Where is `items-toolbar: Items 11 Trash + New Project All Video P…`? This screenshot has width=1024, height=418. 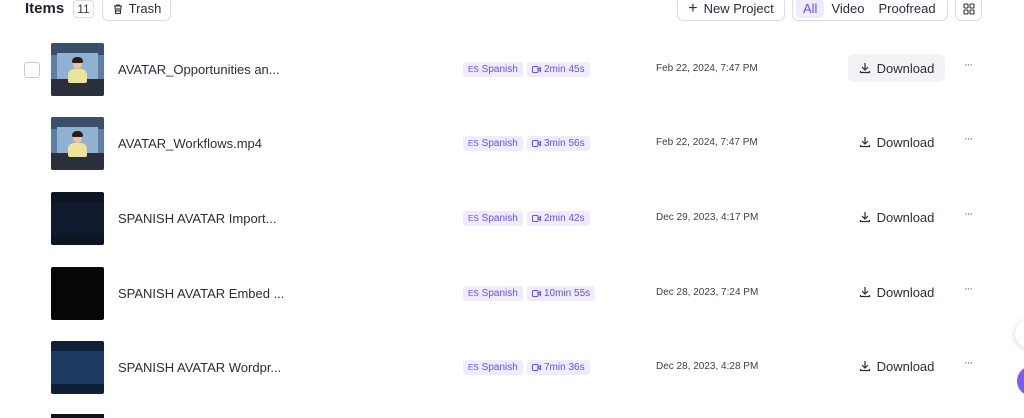 items-toolbar: Items 11 Trash + New Project All Video P… is located at coordinates (512, 11).